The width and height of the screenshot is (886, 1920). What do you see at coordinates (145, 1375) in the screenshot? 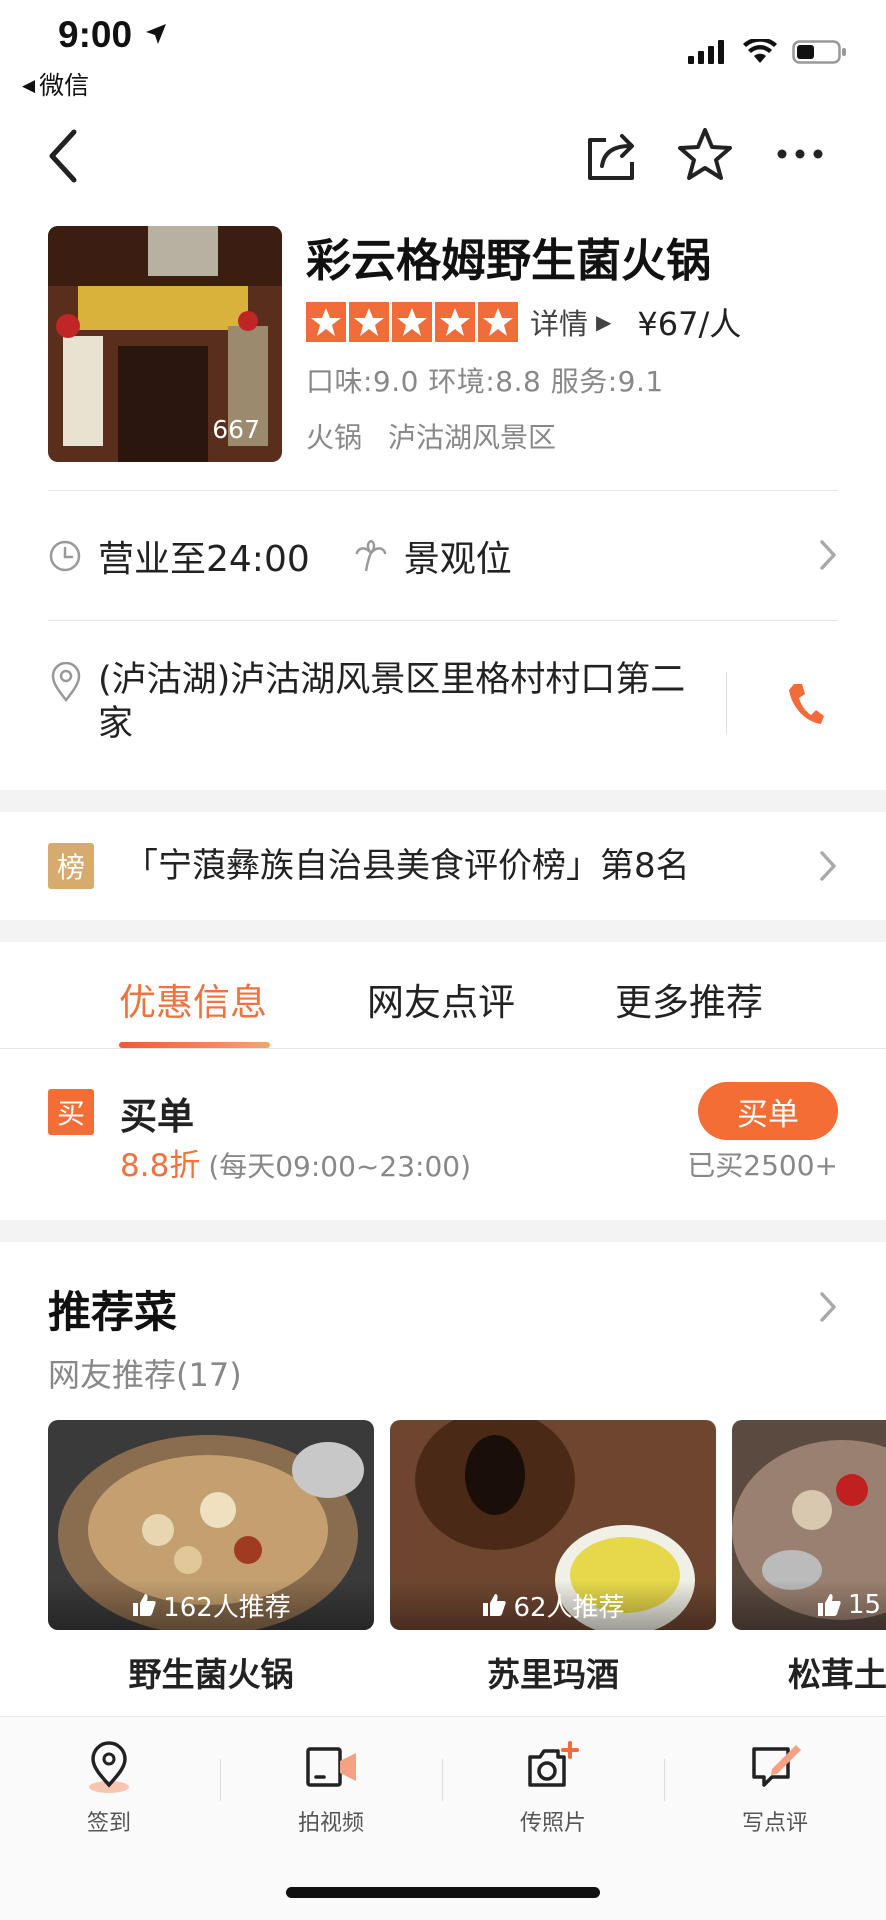
I see `recommended-dishes-subtitle: 网友推荐(17)` at bounding box center [145, 1375].